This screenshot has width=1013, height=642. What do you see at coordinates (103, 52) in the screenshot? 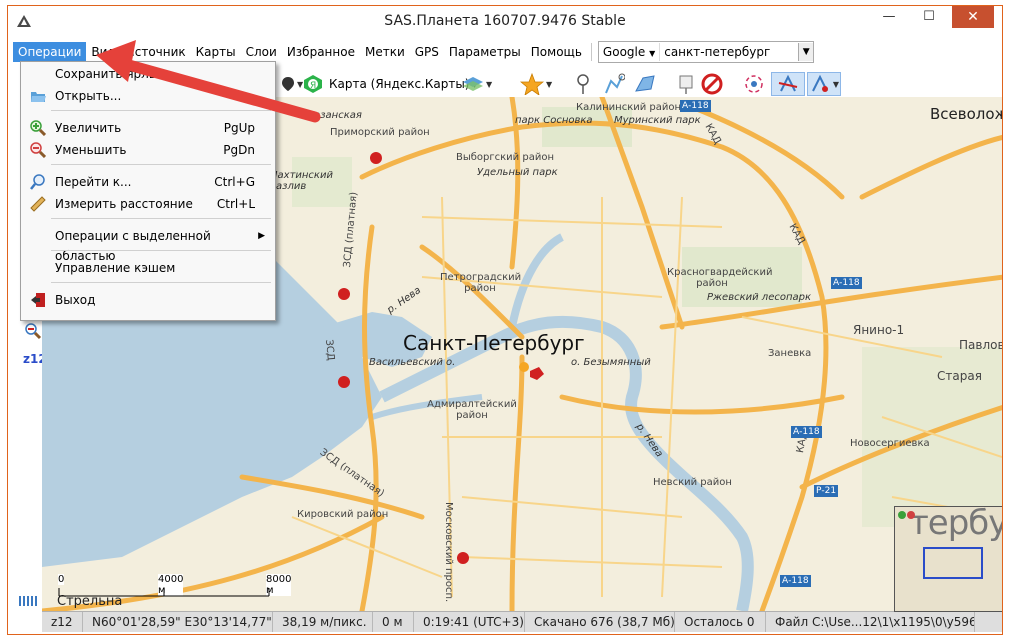
I see `menu-view: Вид` at bounding box center [103, 52].